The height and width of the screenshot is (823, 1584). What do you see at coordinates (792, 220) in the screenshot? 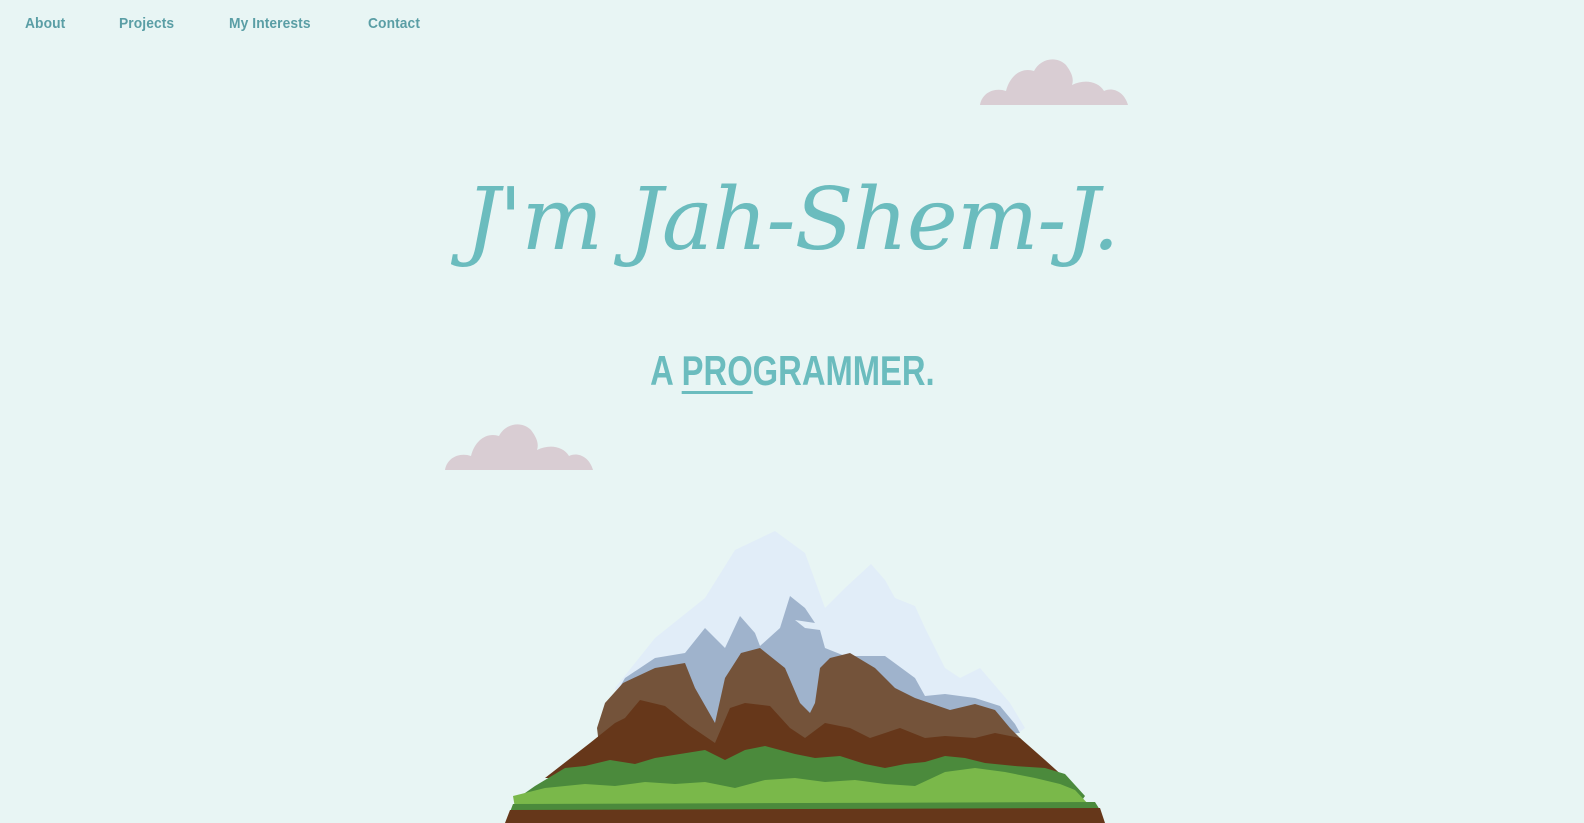
I see `hero-title: J'm Jah-Shem-J.` at bounding box center [792, 220].